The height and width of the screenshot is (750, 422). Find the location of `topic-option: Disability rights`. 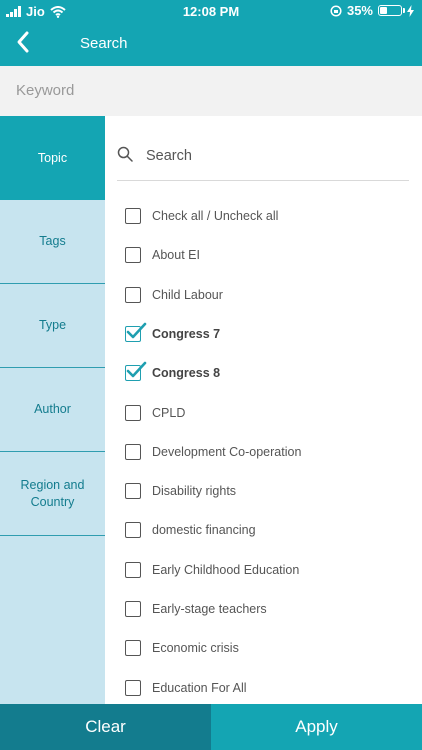

topic-option: Disability rights is located at coordinates (270, 491).